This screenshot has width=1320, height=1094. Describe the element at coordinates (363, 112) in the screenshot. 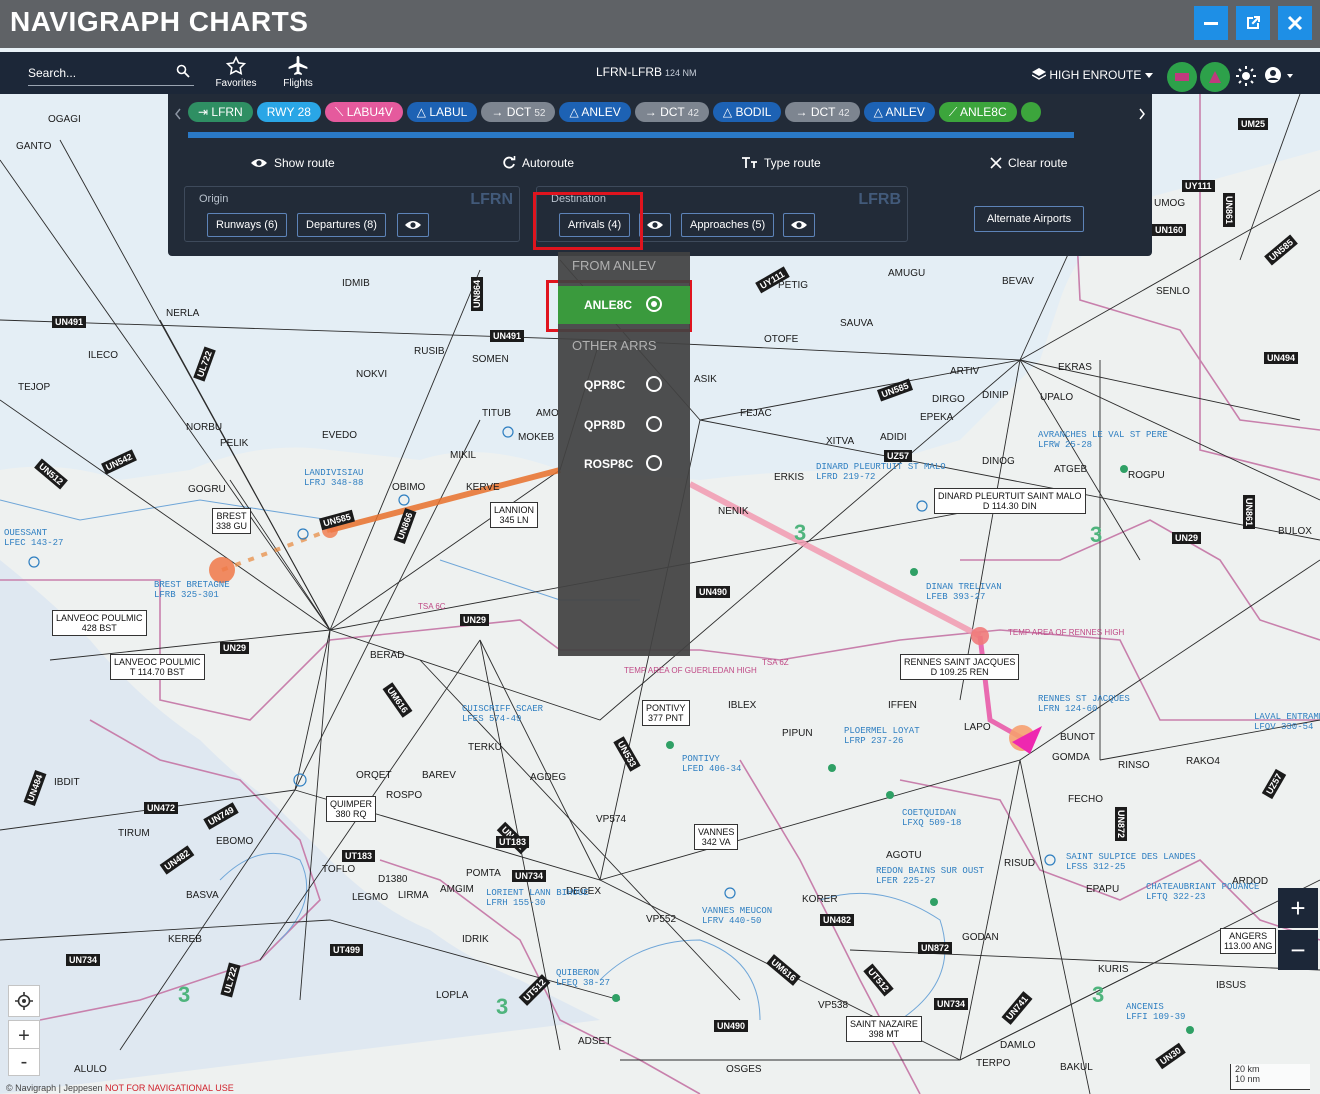

I see `route-chip-sid: ⟍ LABU4V` at that location.